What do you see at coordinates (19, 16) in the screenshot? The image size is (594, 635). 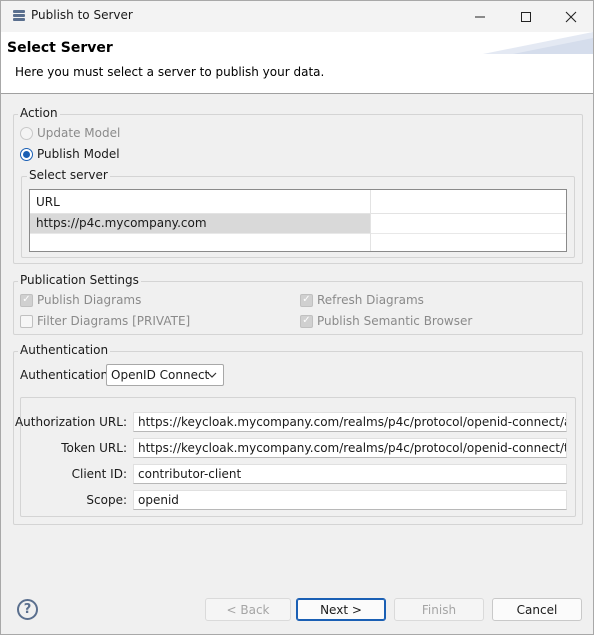 I see `app-icon` at bounding box center [19, 16].